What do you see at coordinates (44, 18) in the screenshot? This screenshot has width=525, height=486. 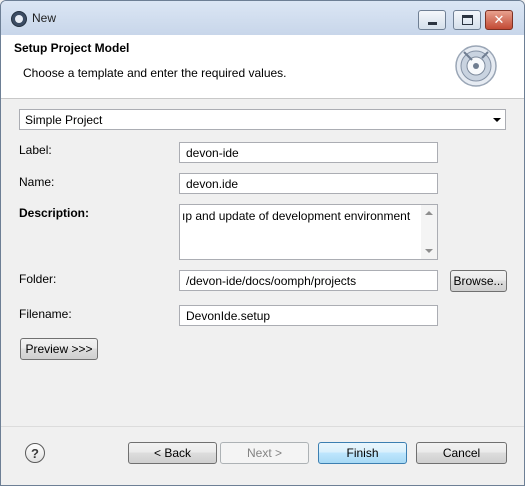 I see `window-title: New` at bounding box center [44, 18].